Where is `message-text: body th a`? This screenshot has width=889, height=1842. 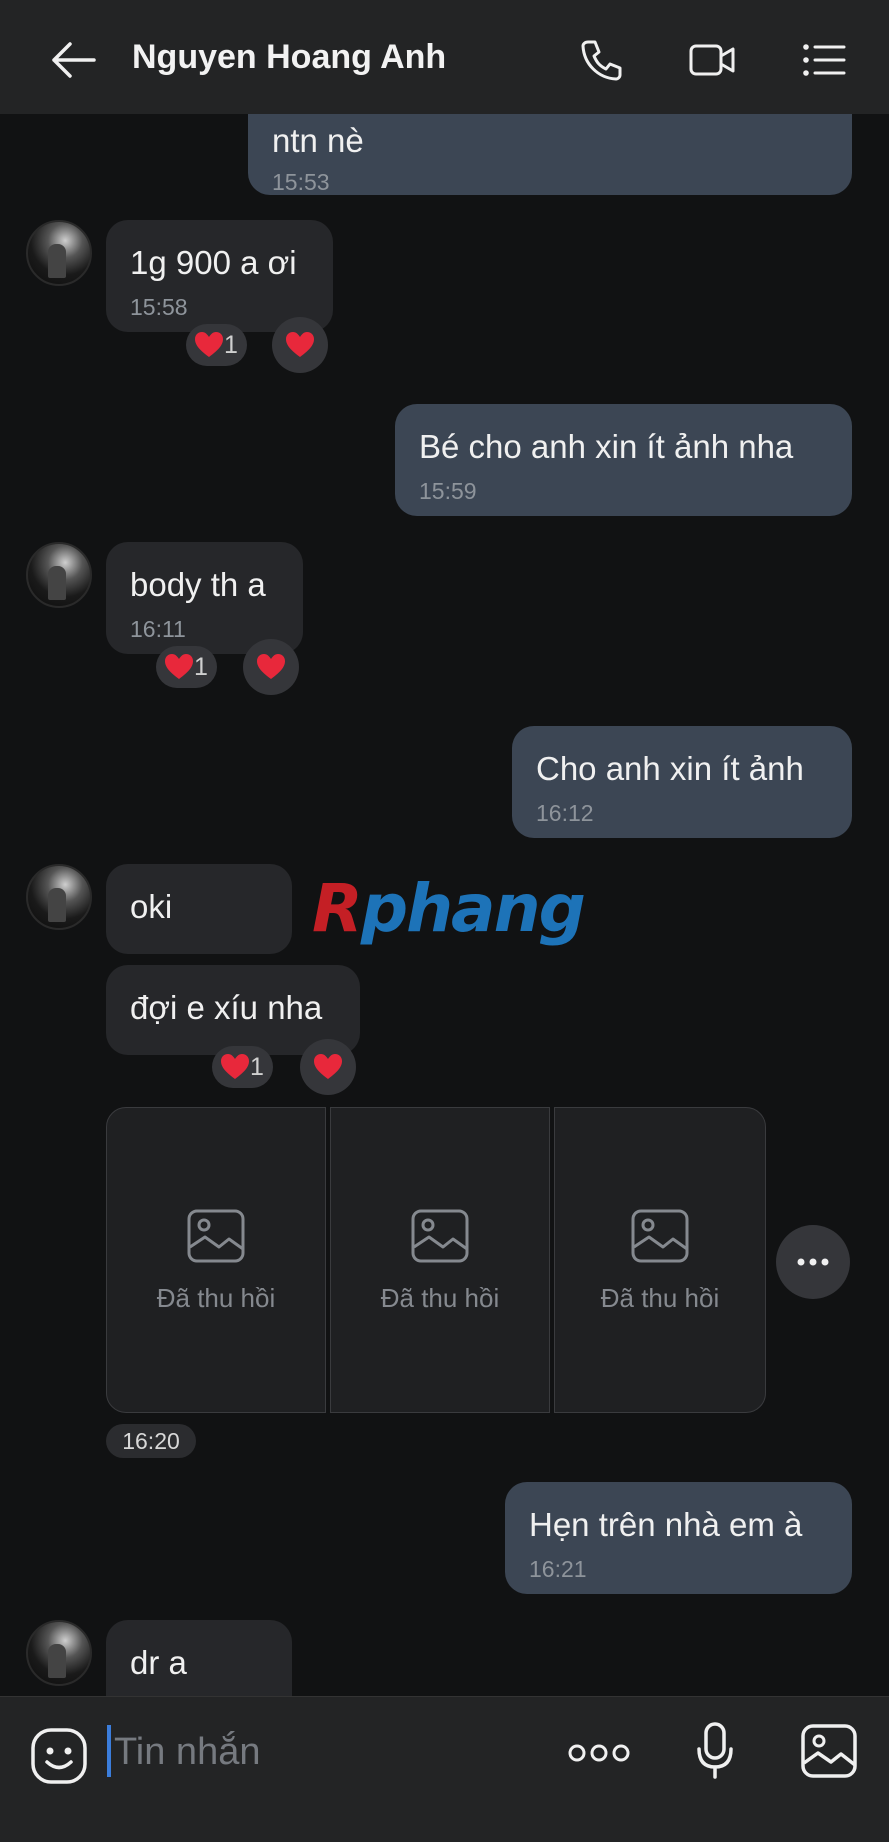
message-text: body th a is located at coordinates (198, 584).